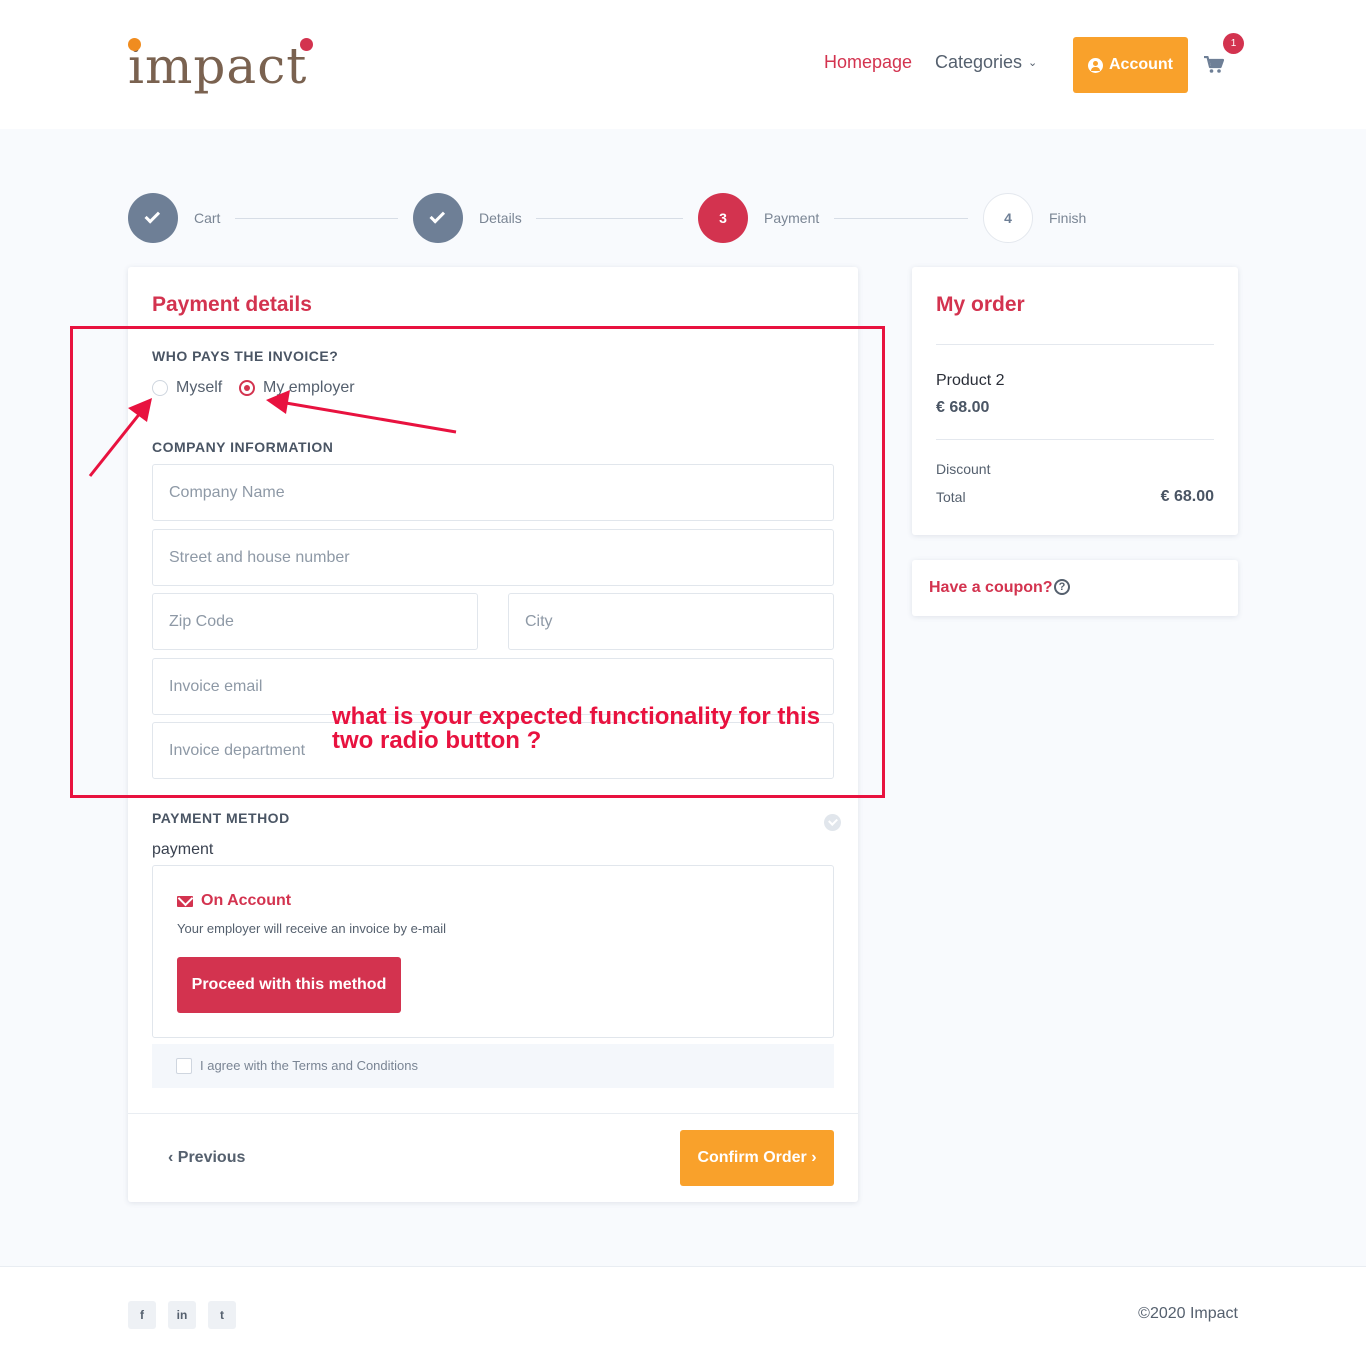 Image resolution: width=1366 pixels, height=1361 pixels. What do you see at coordinates (142, 1315) in the screenshot?
I see `facebook-icon: f` at bounding box center [142, 1315].